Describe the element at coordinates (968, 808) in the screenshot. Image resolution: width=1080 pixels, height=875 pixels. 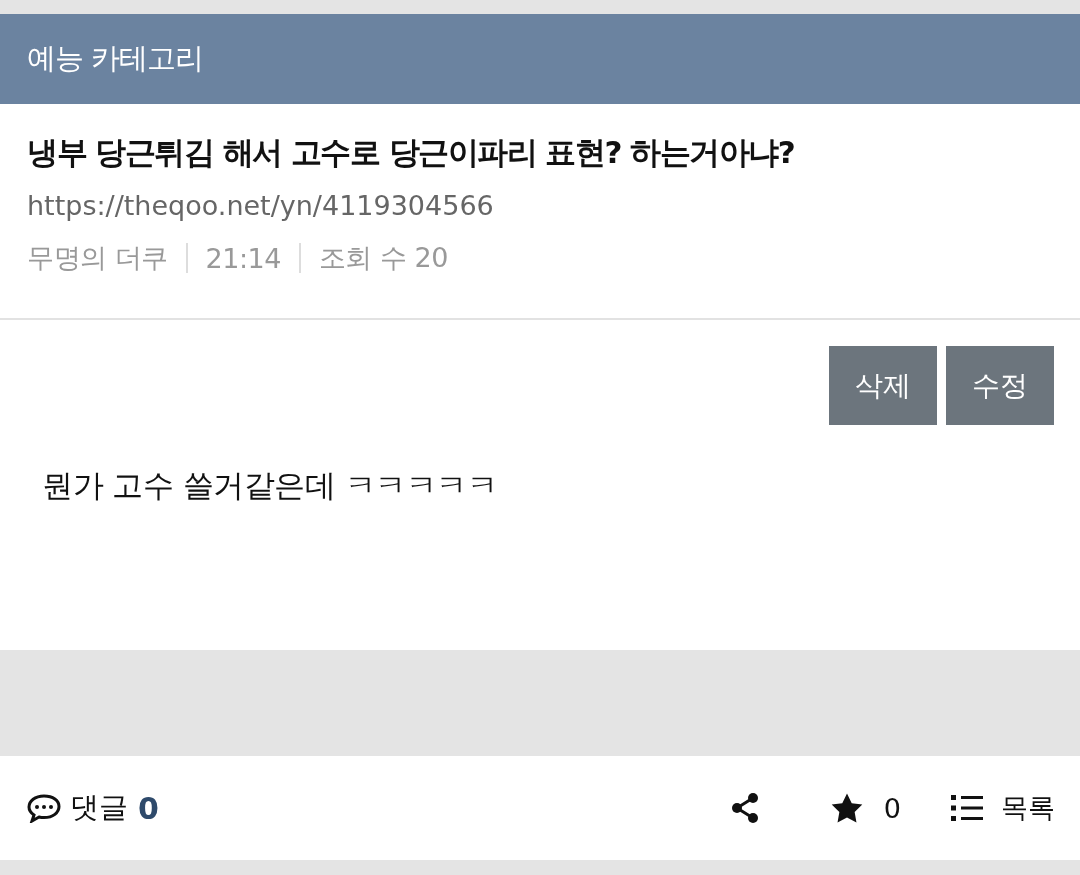
I see `list-icon` at that location.